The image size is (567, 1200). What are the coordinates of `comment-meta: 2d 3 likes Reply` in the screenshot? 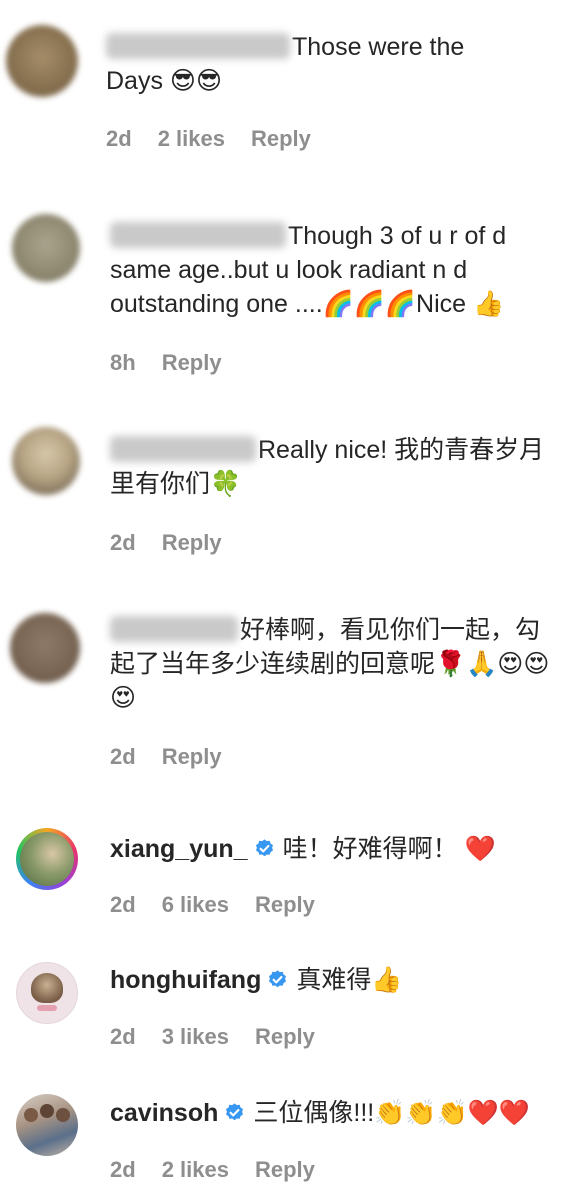 It's located at (225, 1037).